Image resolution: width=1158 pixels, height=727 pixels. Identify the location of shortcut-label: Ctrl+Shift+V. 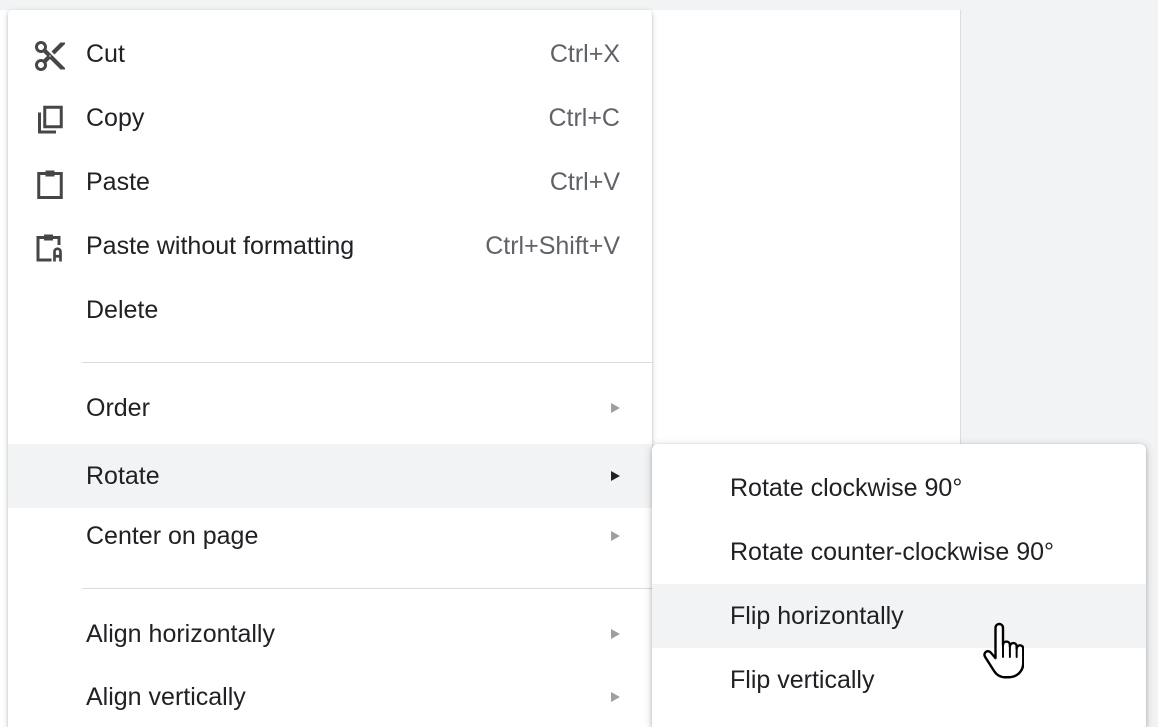
(552, 246).